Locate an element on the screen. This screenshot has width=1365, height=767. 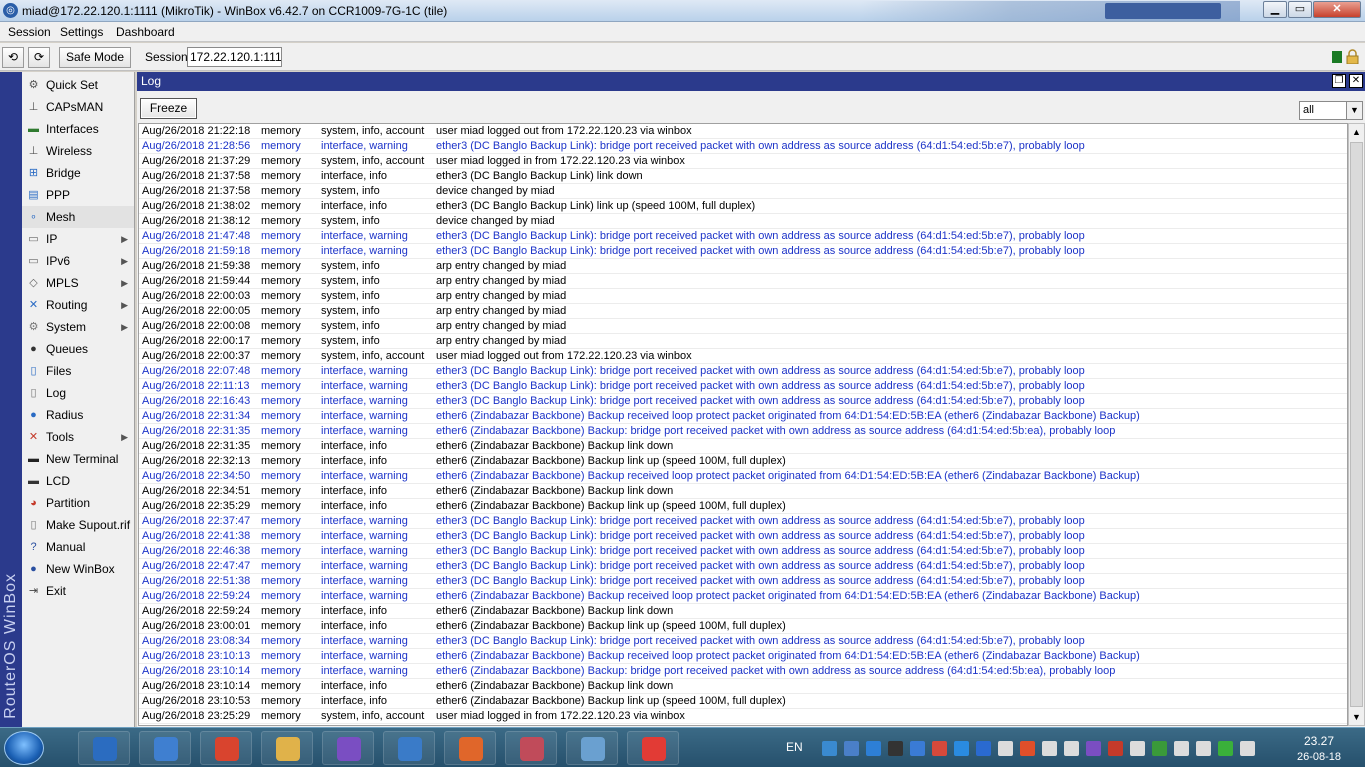
vertical-scrollbar: ▲ ▼ is located at coordinates (1356, 424).